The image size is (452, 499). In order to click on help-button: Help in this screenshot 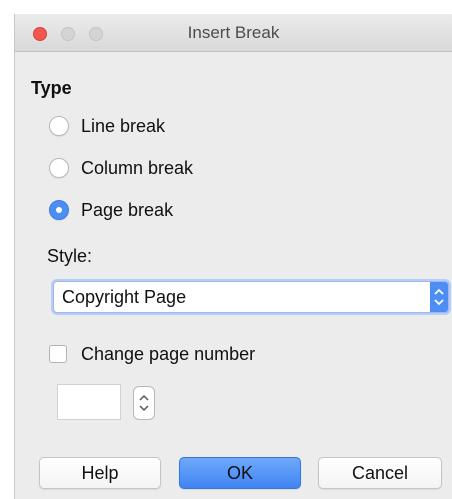, I will do `click(100, 473)`.